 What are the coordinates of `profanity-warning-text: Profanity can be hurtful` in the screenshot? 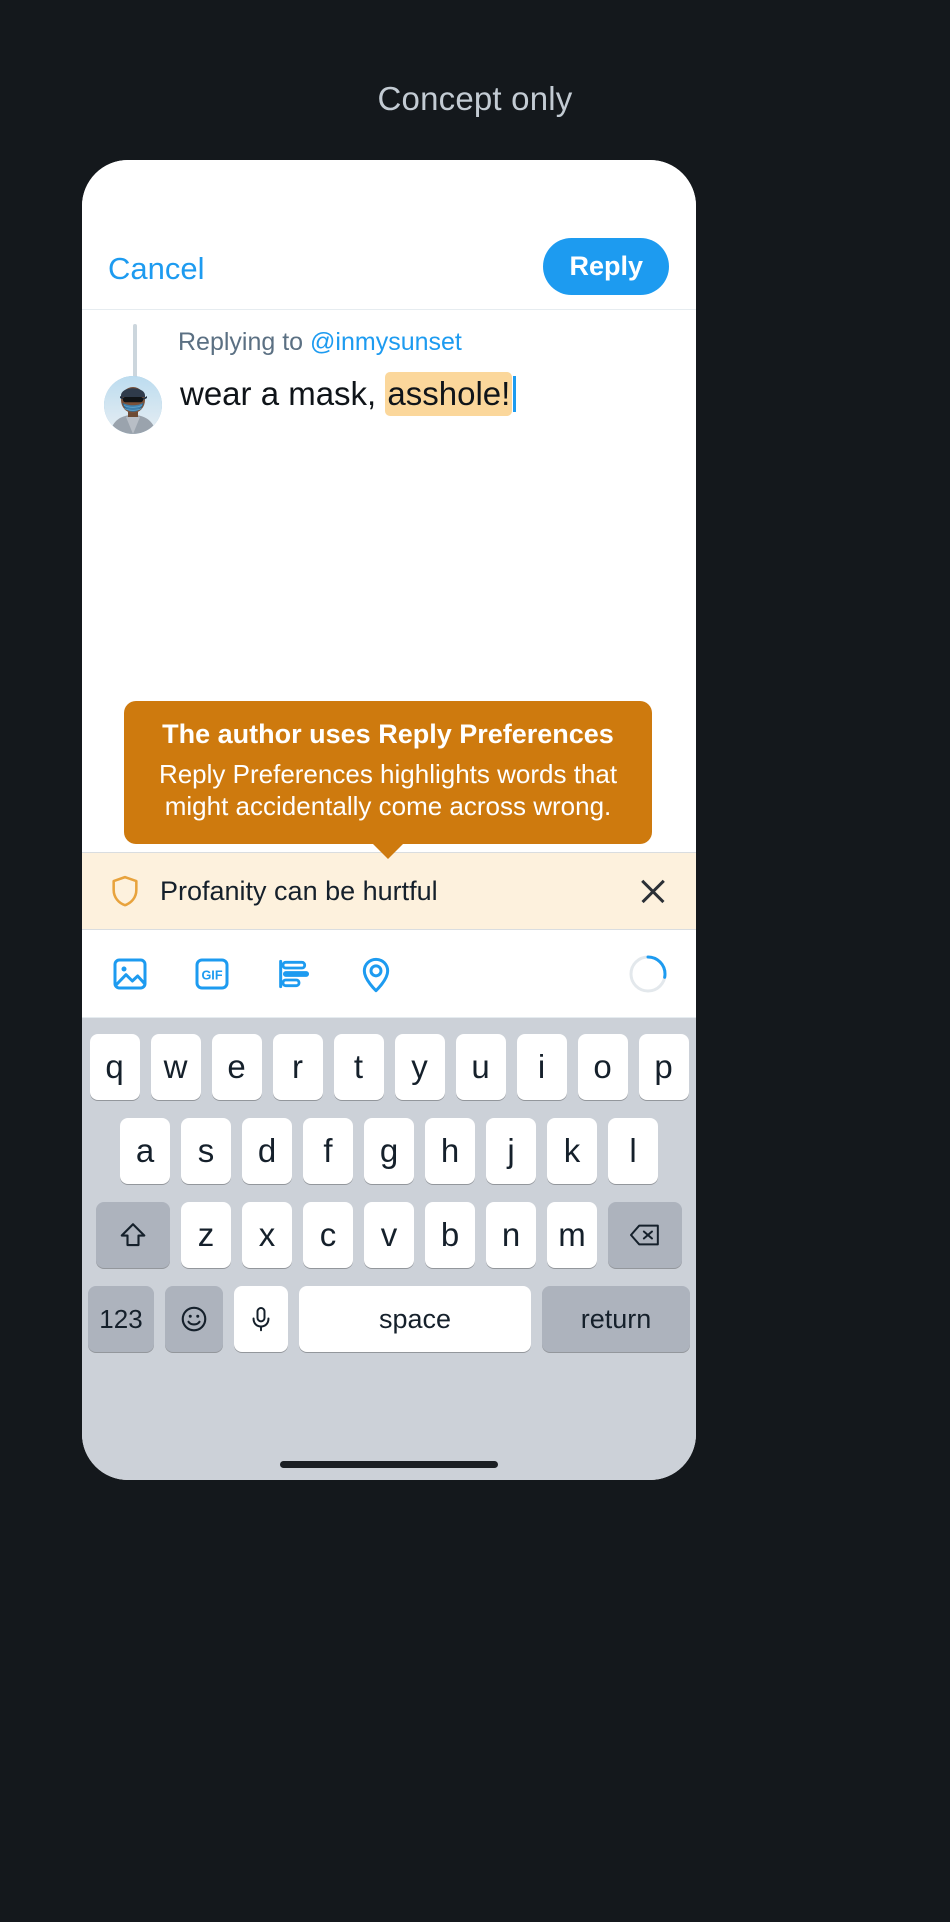 It's located at (299, 890).